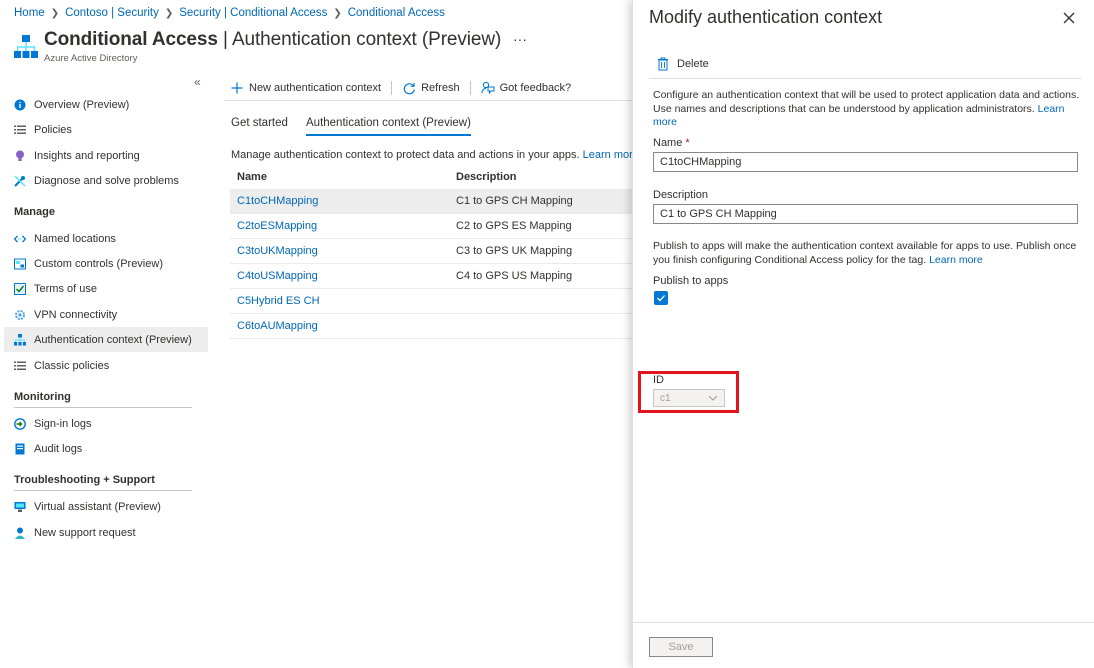 Image resolution: width=1094 pixels, height=668 pixels. Describe the element at coordinates (431, 226) in the screenshot. I see `table-row: C2toESMapping C2 to GPS ES Mapping` at that location.